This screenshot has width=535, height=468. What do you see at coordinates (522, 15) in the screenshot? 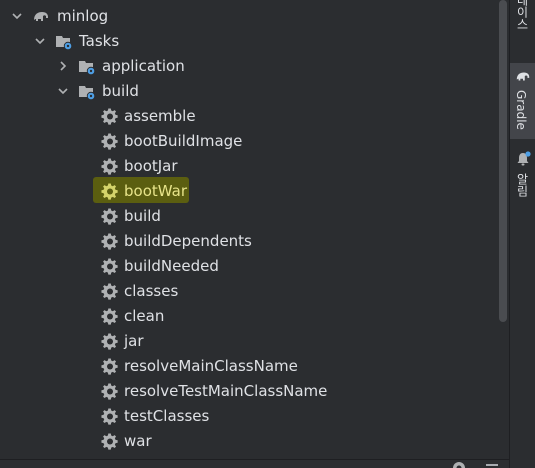
I see `strip-label-top: 데이스` at bounding box center [522, 15].